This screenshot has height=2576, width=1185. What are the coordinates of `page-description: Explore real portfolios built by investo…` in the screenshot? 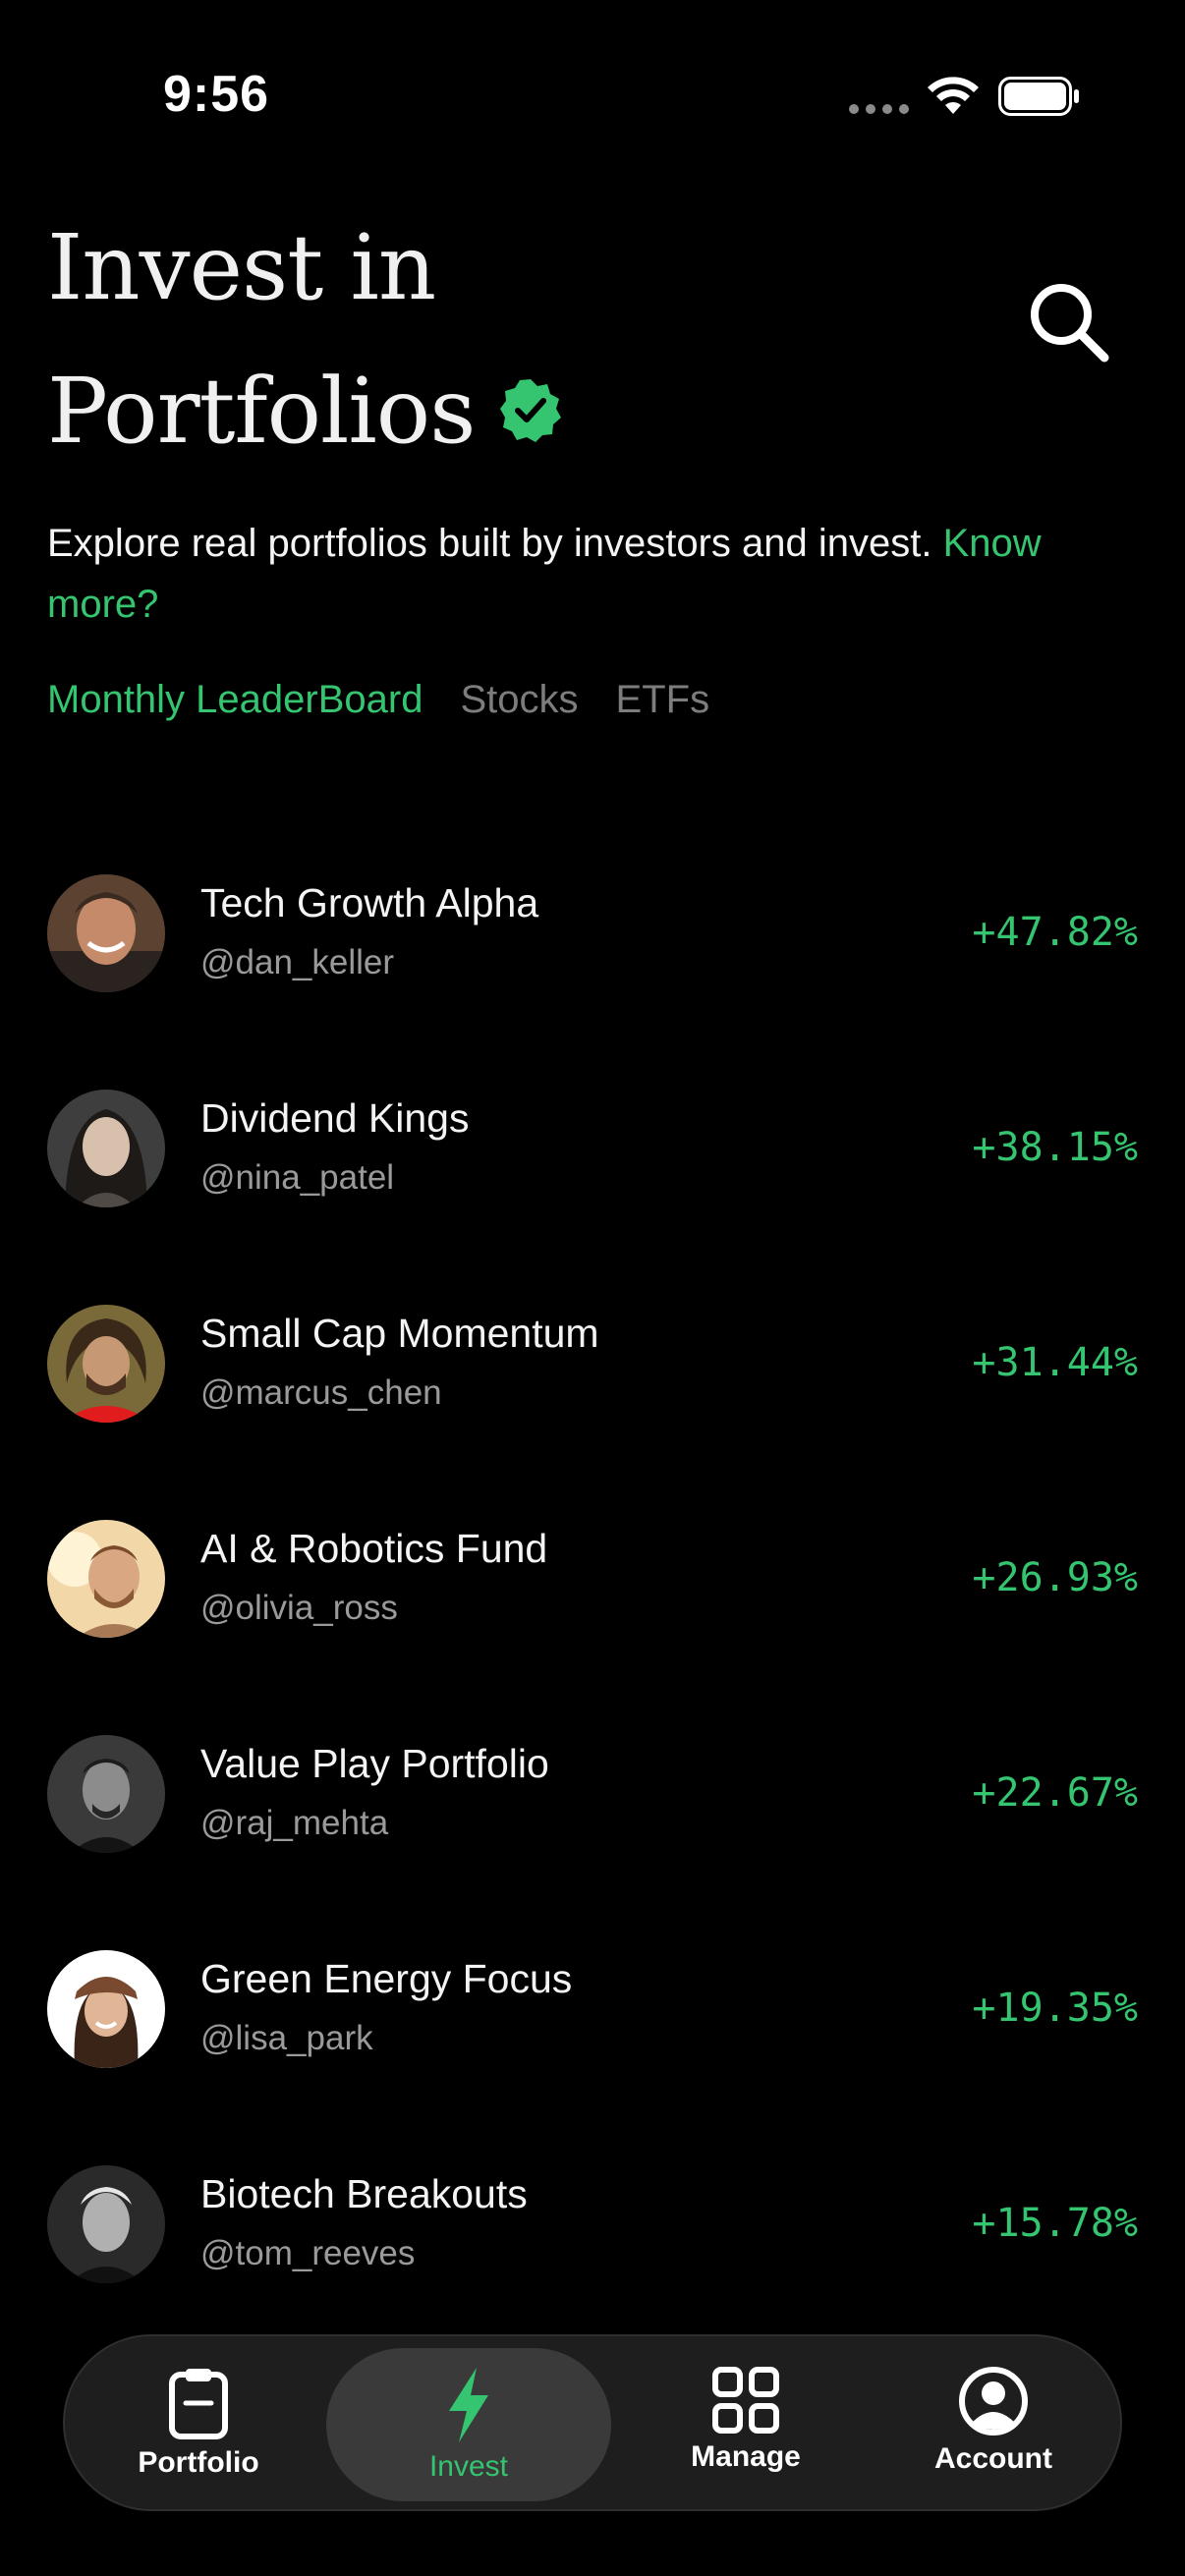 It's located at (598, 574).